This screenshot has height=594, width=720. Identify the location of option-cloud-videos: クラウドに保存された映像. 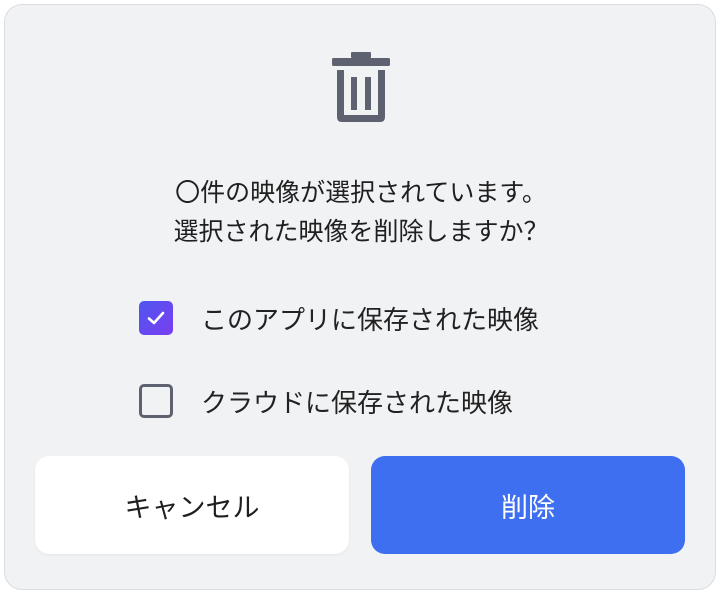
(326, 401).